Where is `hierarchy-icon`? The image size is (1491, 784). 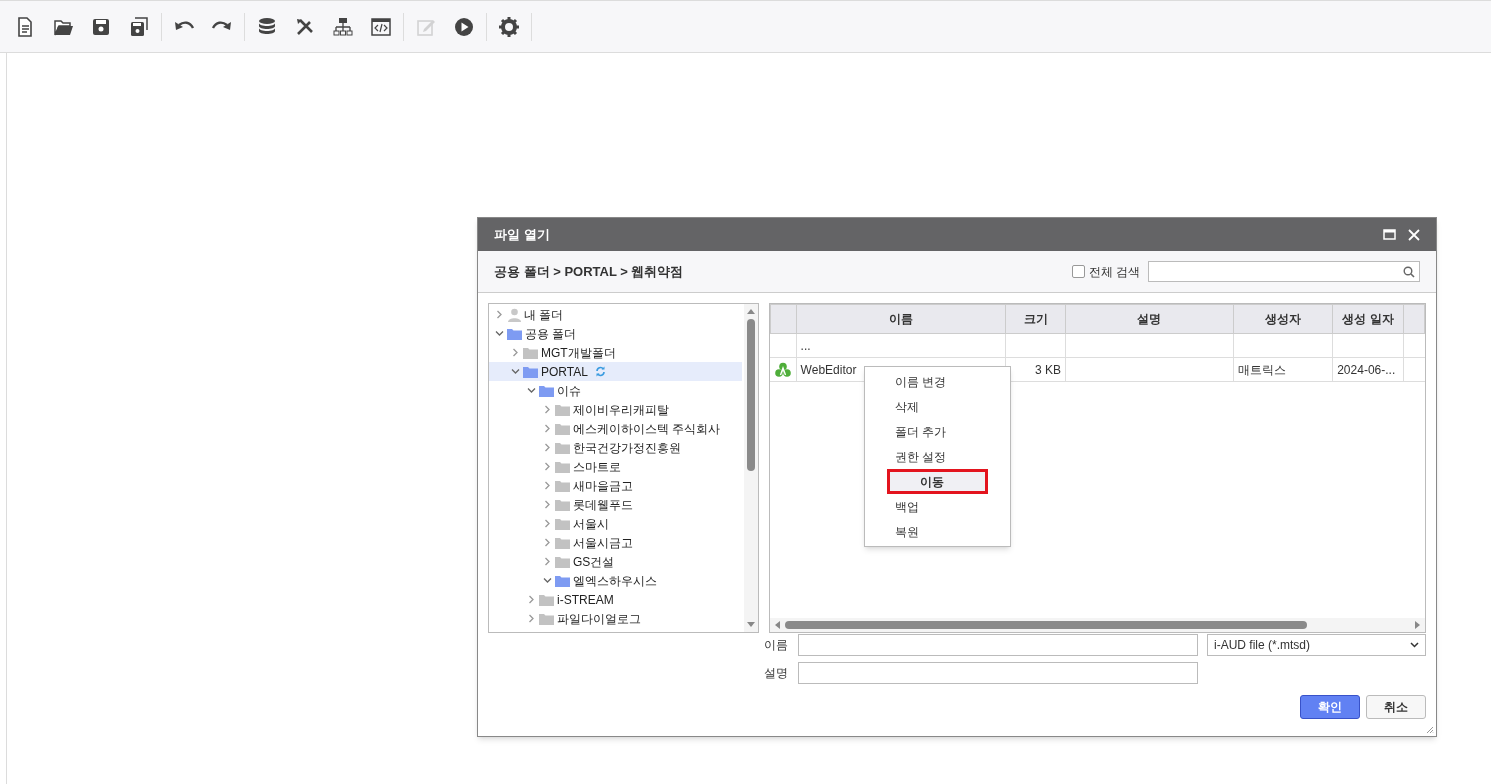
hierarchy-icon is located at coordinates (343, 26).